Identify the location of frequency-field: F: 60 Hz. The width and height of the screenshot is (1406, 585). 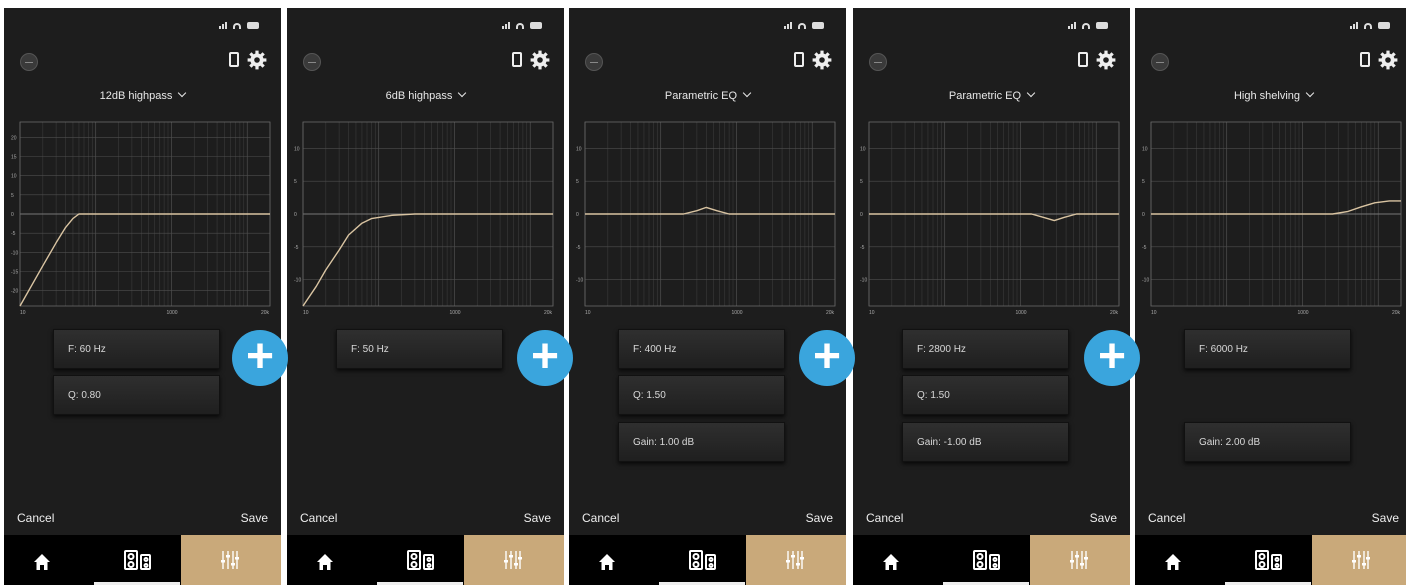
(136, 349).